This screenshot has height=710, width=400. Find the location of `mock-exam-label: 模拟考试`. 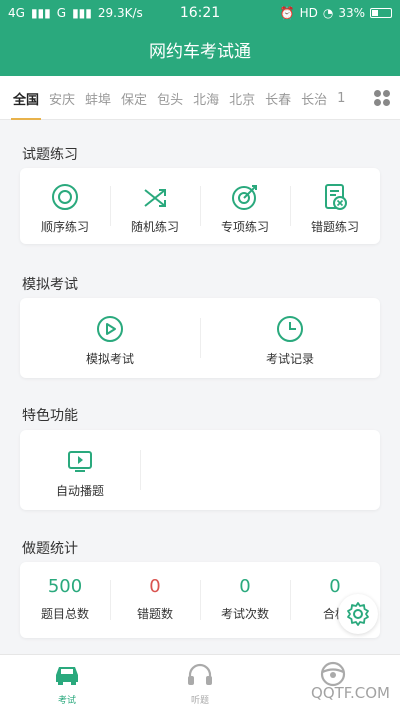

mock-exam-label: 模拟考试 is located at coordinates (109, 359).